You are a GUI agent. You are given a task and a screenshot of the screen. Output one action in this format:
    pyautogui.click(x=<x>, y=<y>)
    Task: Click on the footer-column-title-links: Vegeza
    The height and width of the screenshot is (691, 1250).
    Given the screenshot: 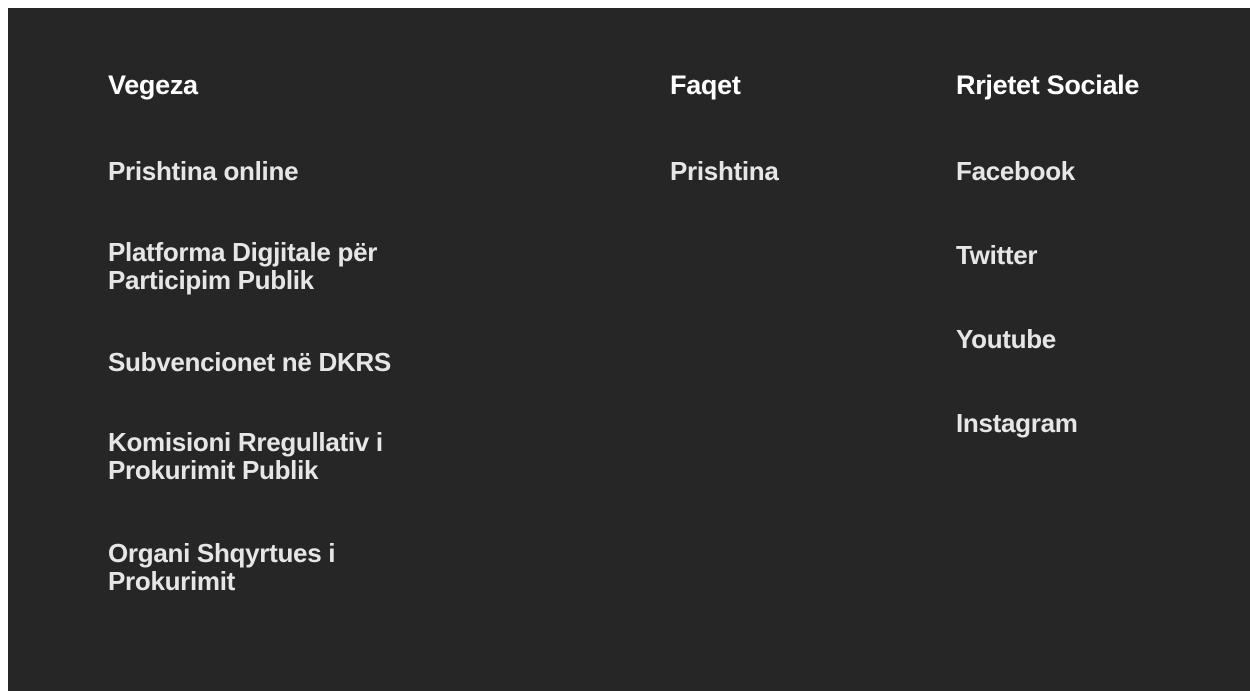 What is the action you would take?
    pyautogui.click(x=153, y=85)
    